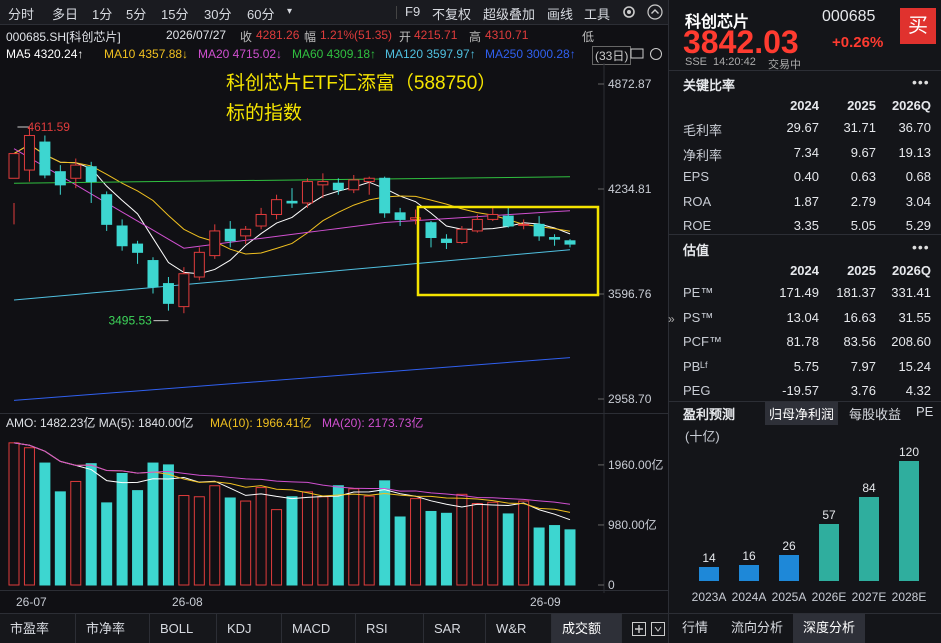  I want to click on ratio-year-2026q: 2026Q, so click(911, 105).